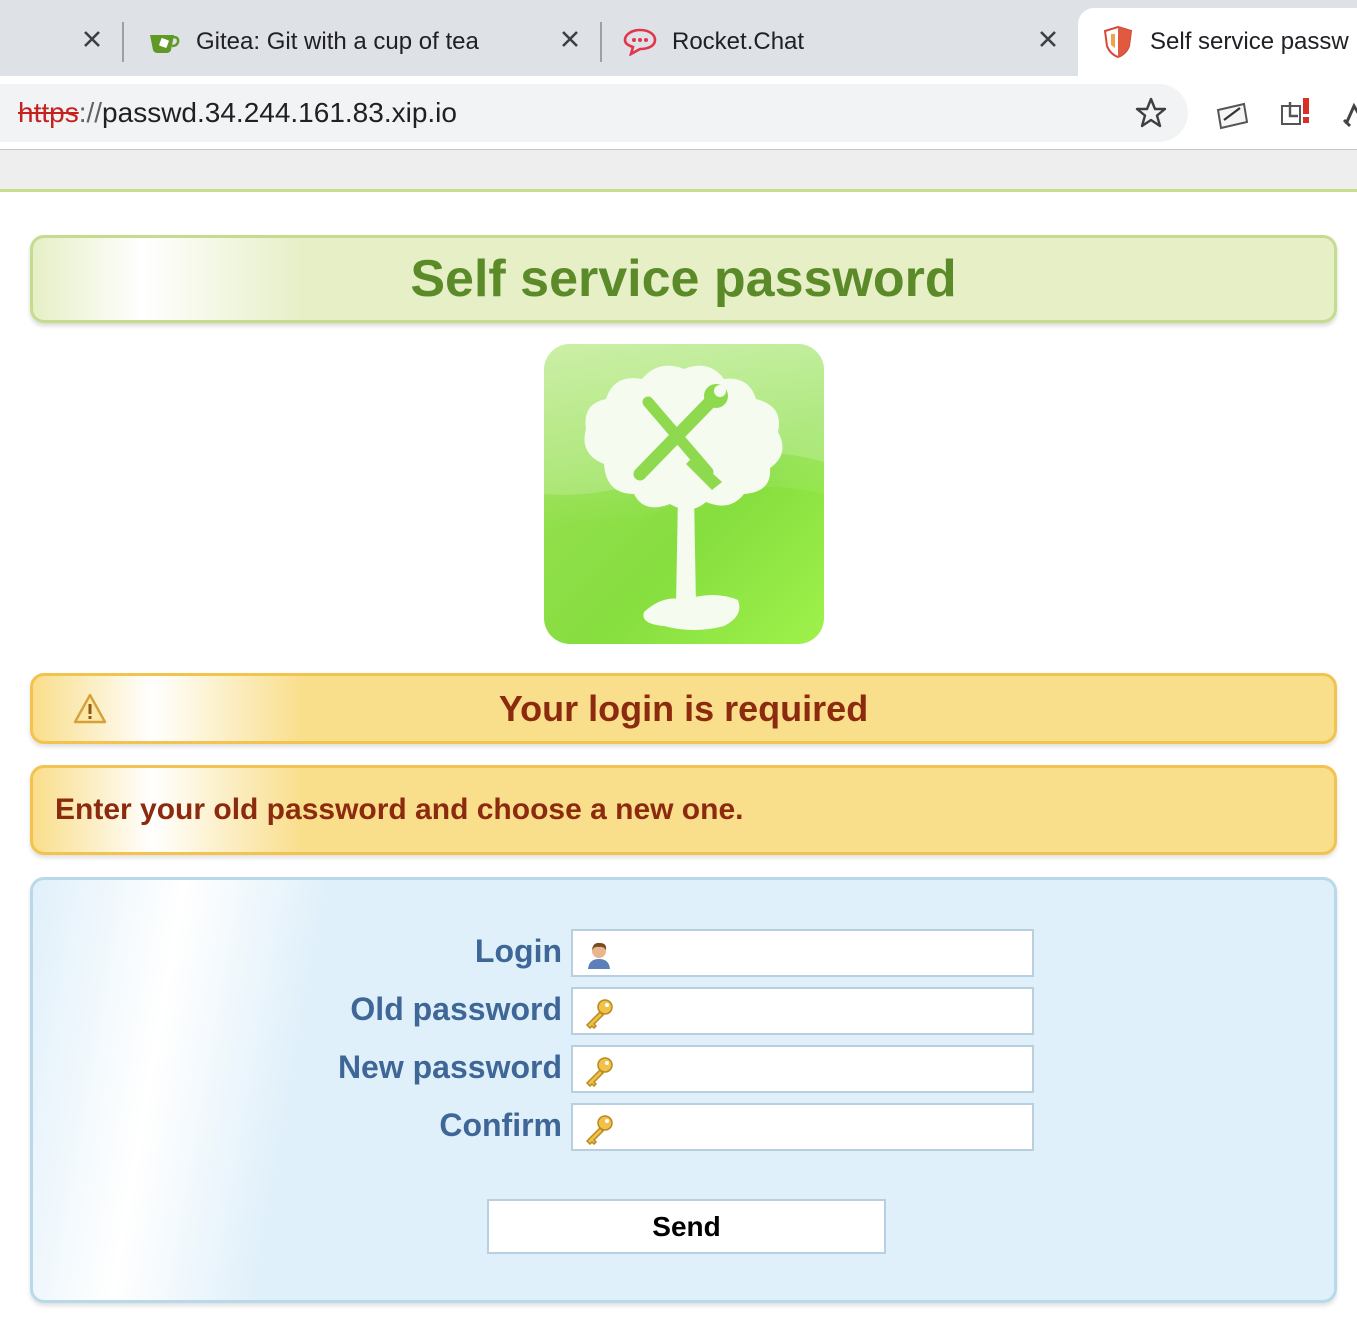 The height and width of the screenshot is (1334, 1357). What do you see at coordinates (823, 1069) in the screenshot?
I see `new-password-input` at bounding box center [823, 1069].